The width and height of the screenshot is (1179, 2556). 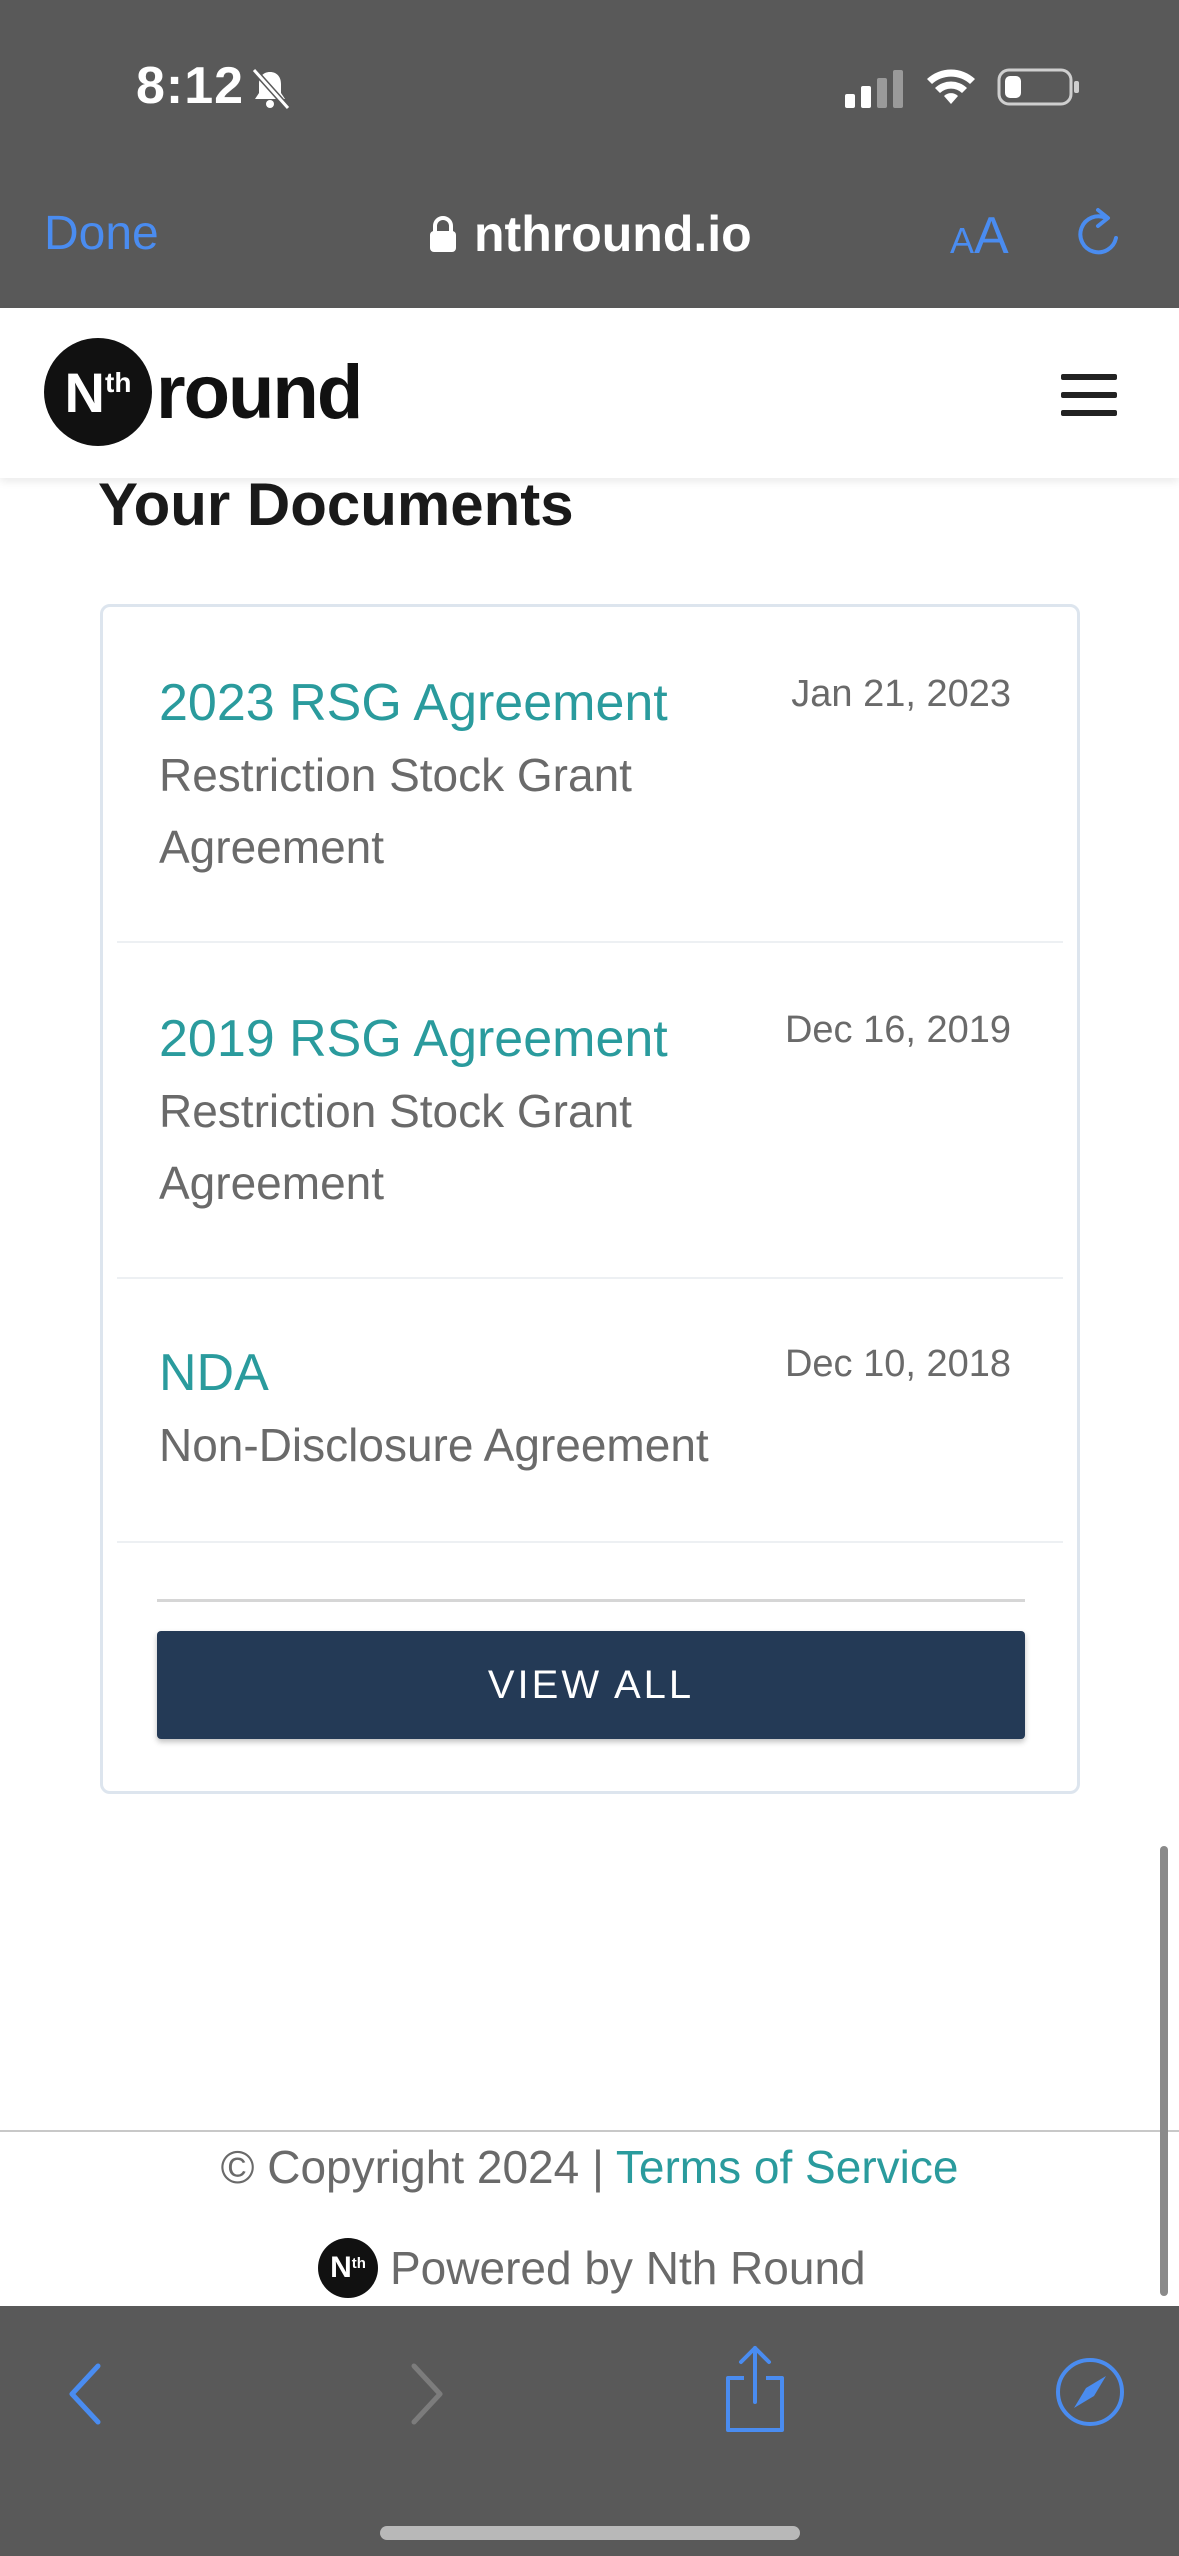 I want to click on powered-by-text: Powered by Nth Round, so click(x=628, y=2268).